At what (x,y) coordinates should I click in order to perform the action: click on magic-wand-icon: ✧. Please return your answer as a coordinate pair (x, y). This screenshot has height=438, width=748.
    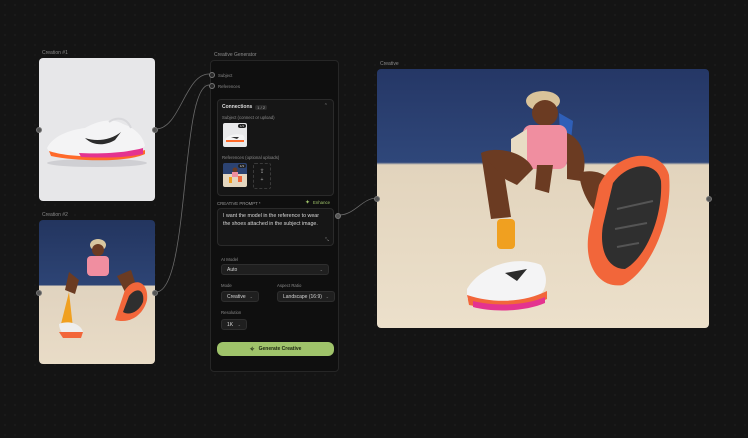
    Looking at the image, I should click on (252, 349).